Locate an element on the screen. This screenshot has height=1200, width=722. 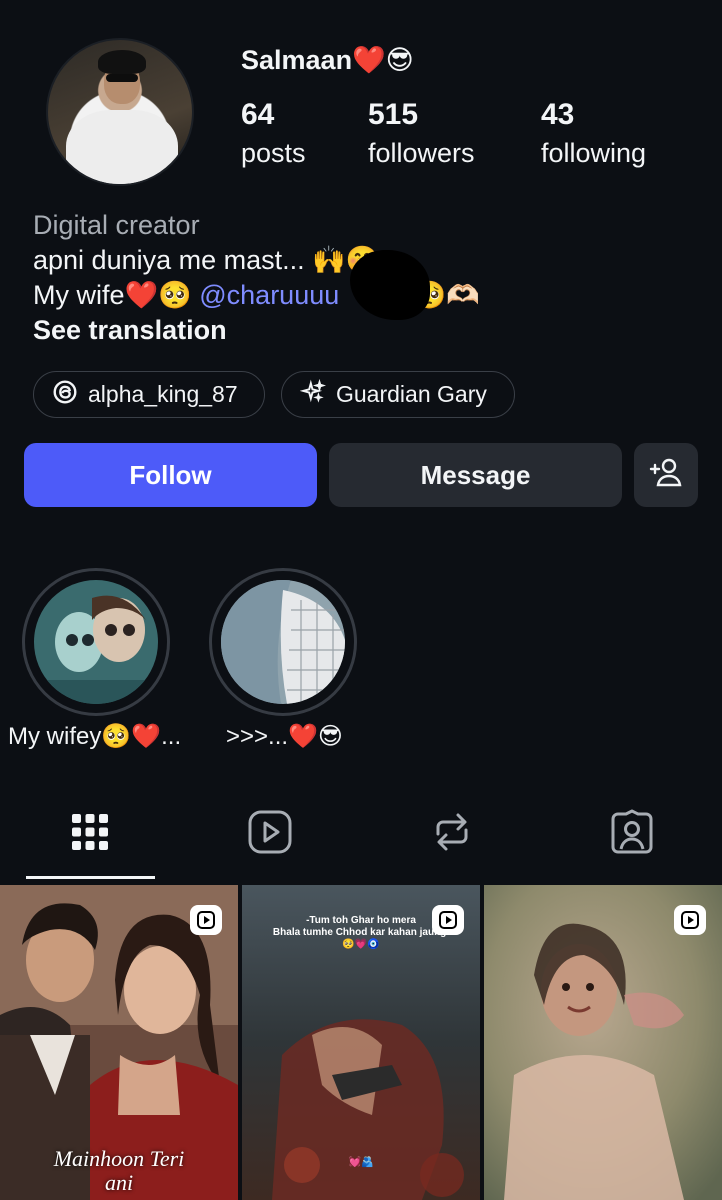
avatar-hair is located at coordinates (122, 62).